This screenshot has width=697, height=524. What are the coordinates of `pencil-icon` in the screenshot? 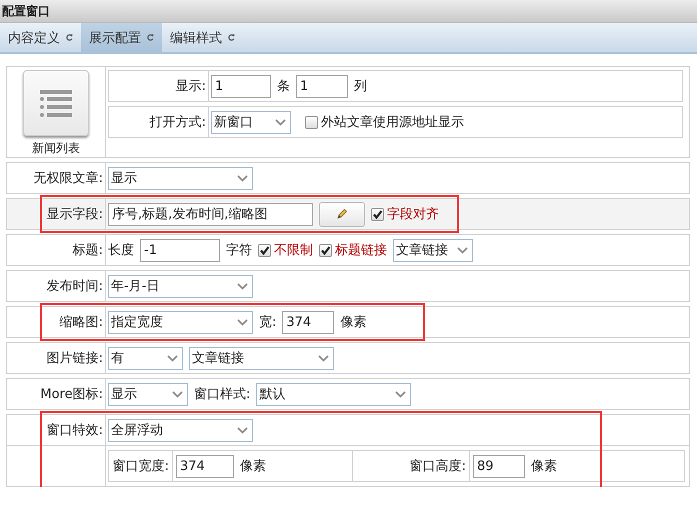 It's located at (342, 214).